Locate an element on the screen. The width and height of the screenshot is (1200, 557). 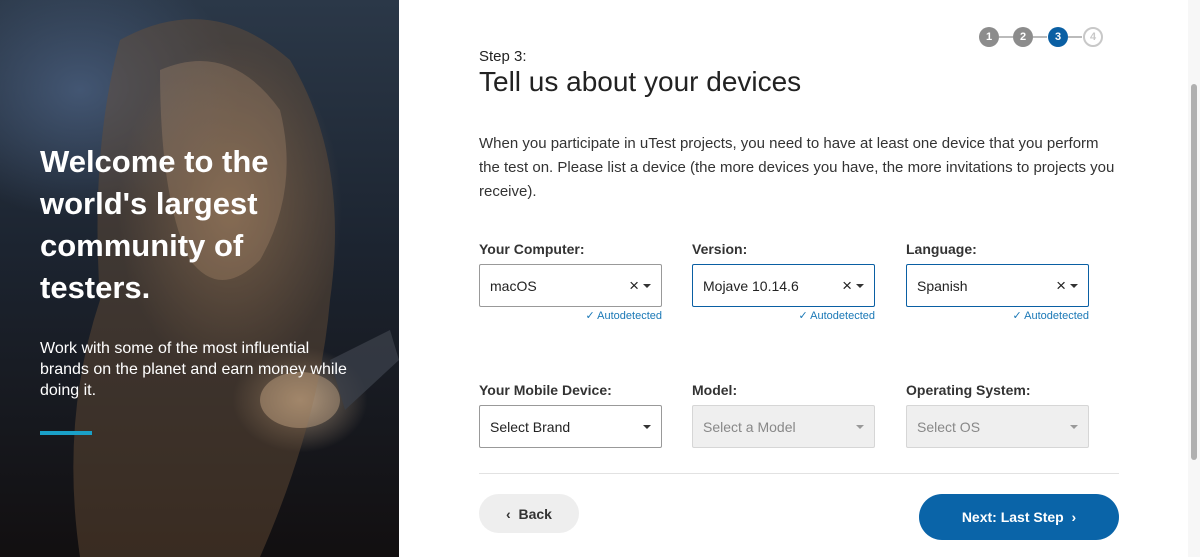
version-select: Mojave 10.14.6 × is located at coordinates (783, 285).